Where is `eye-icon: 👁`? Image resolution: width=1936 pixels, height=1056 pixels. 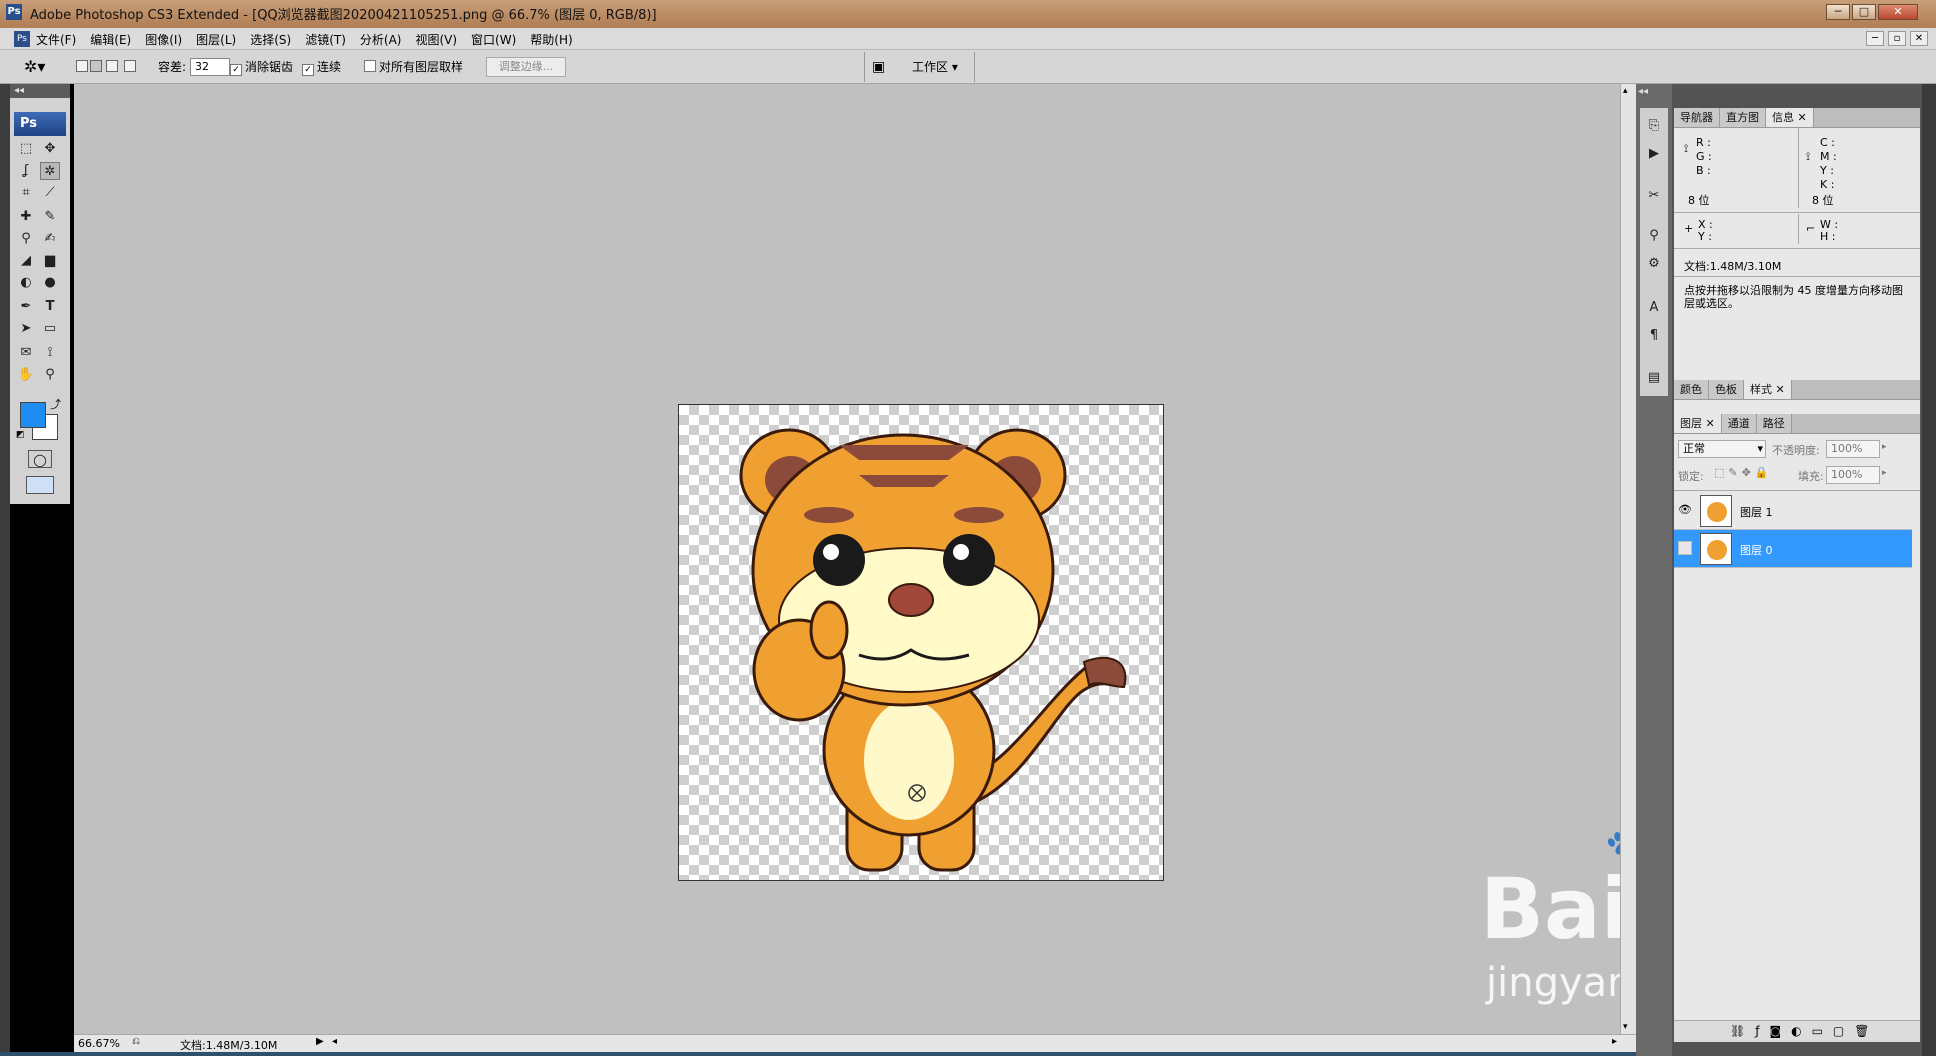 eye-icon: 👁 is located at coordinates (1685, 510).